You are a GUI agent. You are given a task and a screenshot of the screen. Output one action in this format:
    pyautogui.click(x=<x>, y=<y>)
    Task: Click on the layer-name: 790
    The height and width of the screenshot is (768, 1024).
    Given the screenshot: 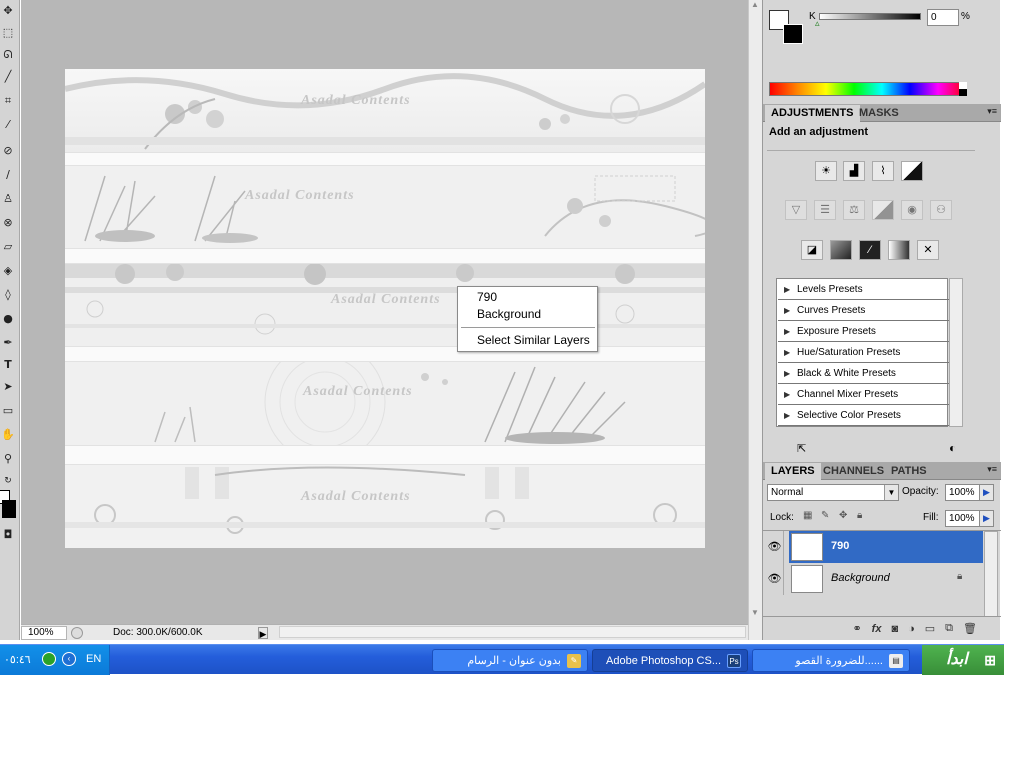 What is the action you would take?
    pyautogui.click(x=840, y=546)
    